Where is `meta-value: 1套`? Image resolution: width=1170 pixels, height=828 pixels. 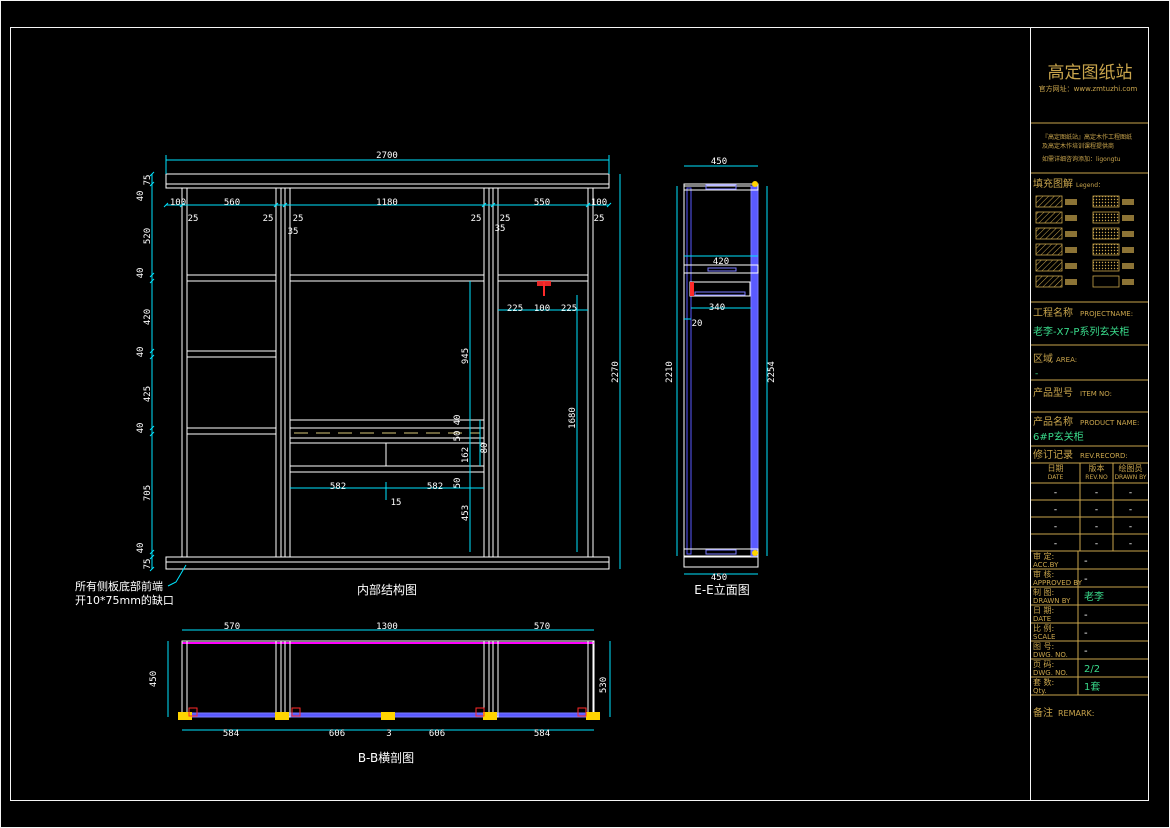 meta-value: 1套 is located at coordinates (1092, 686).